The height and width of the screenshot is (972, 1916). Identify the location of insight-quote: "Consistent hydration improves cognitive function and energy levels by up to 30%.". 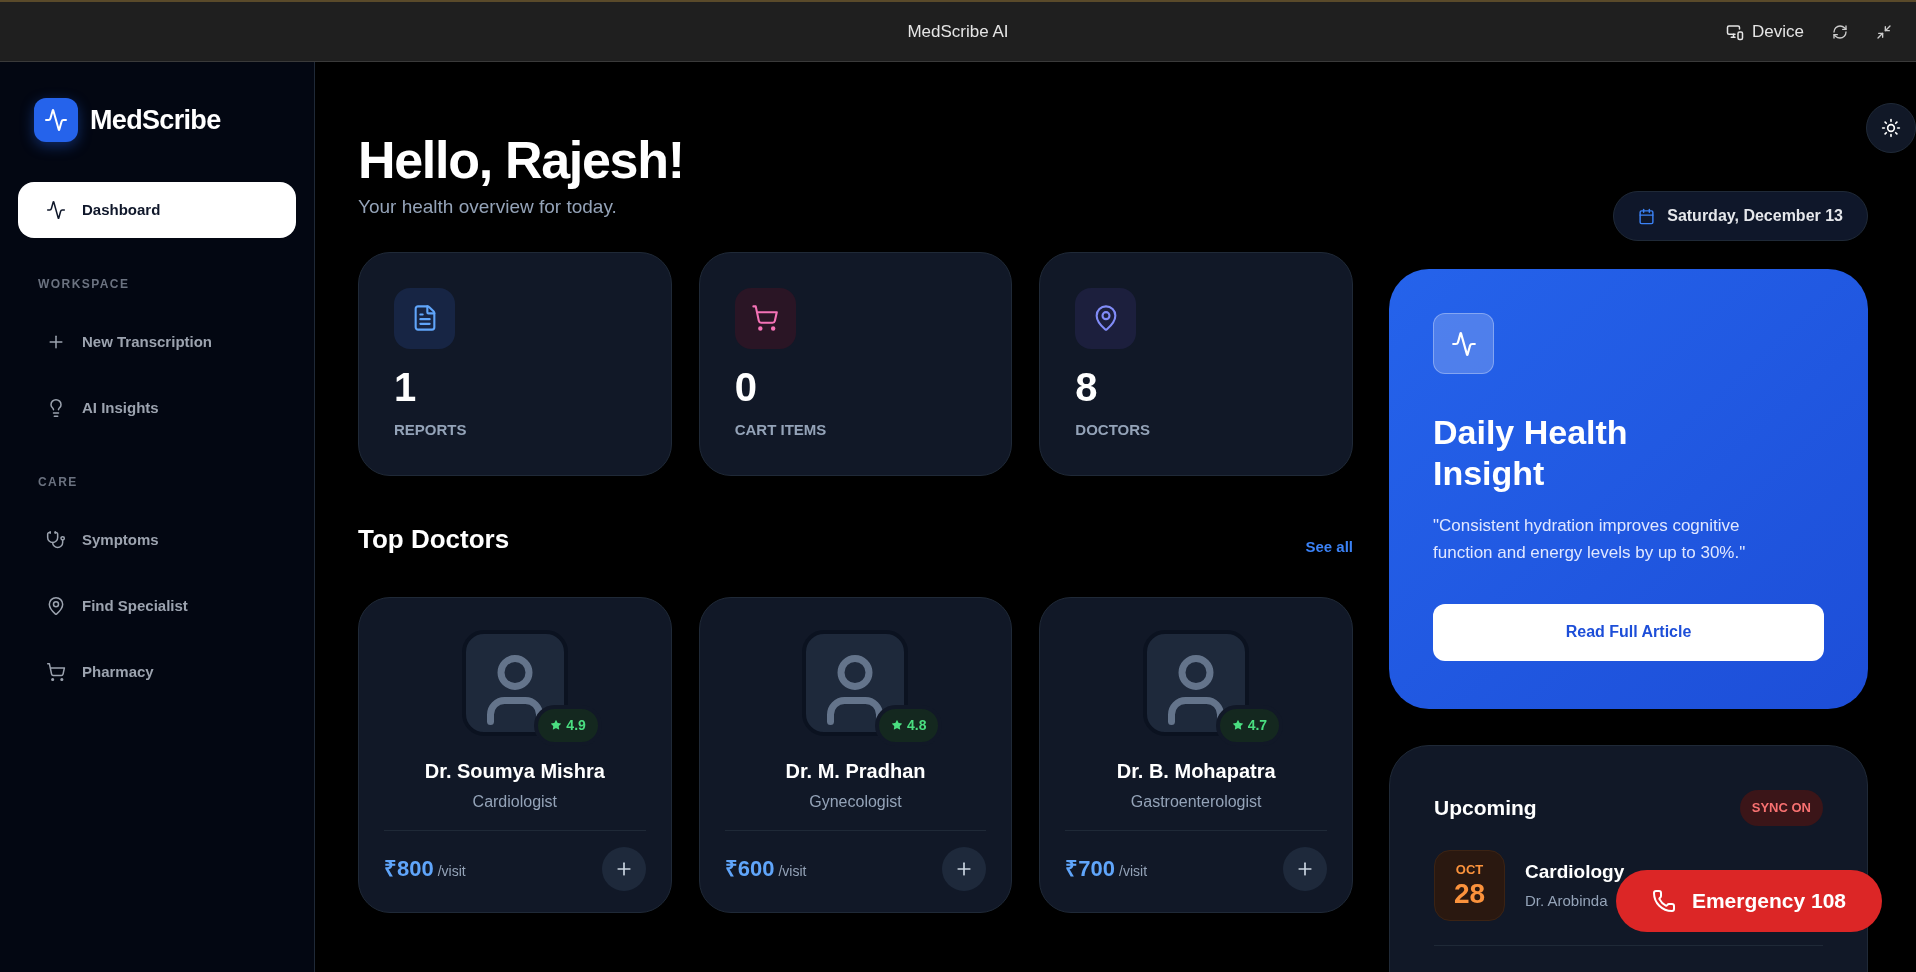
(1590, 539).